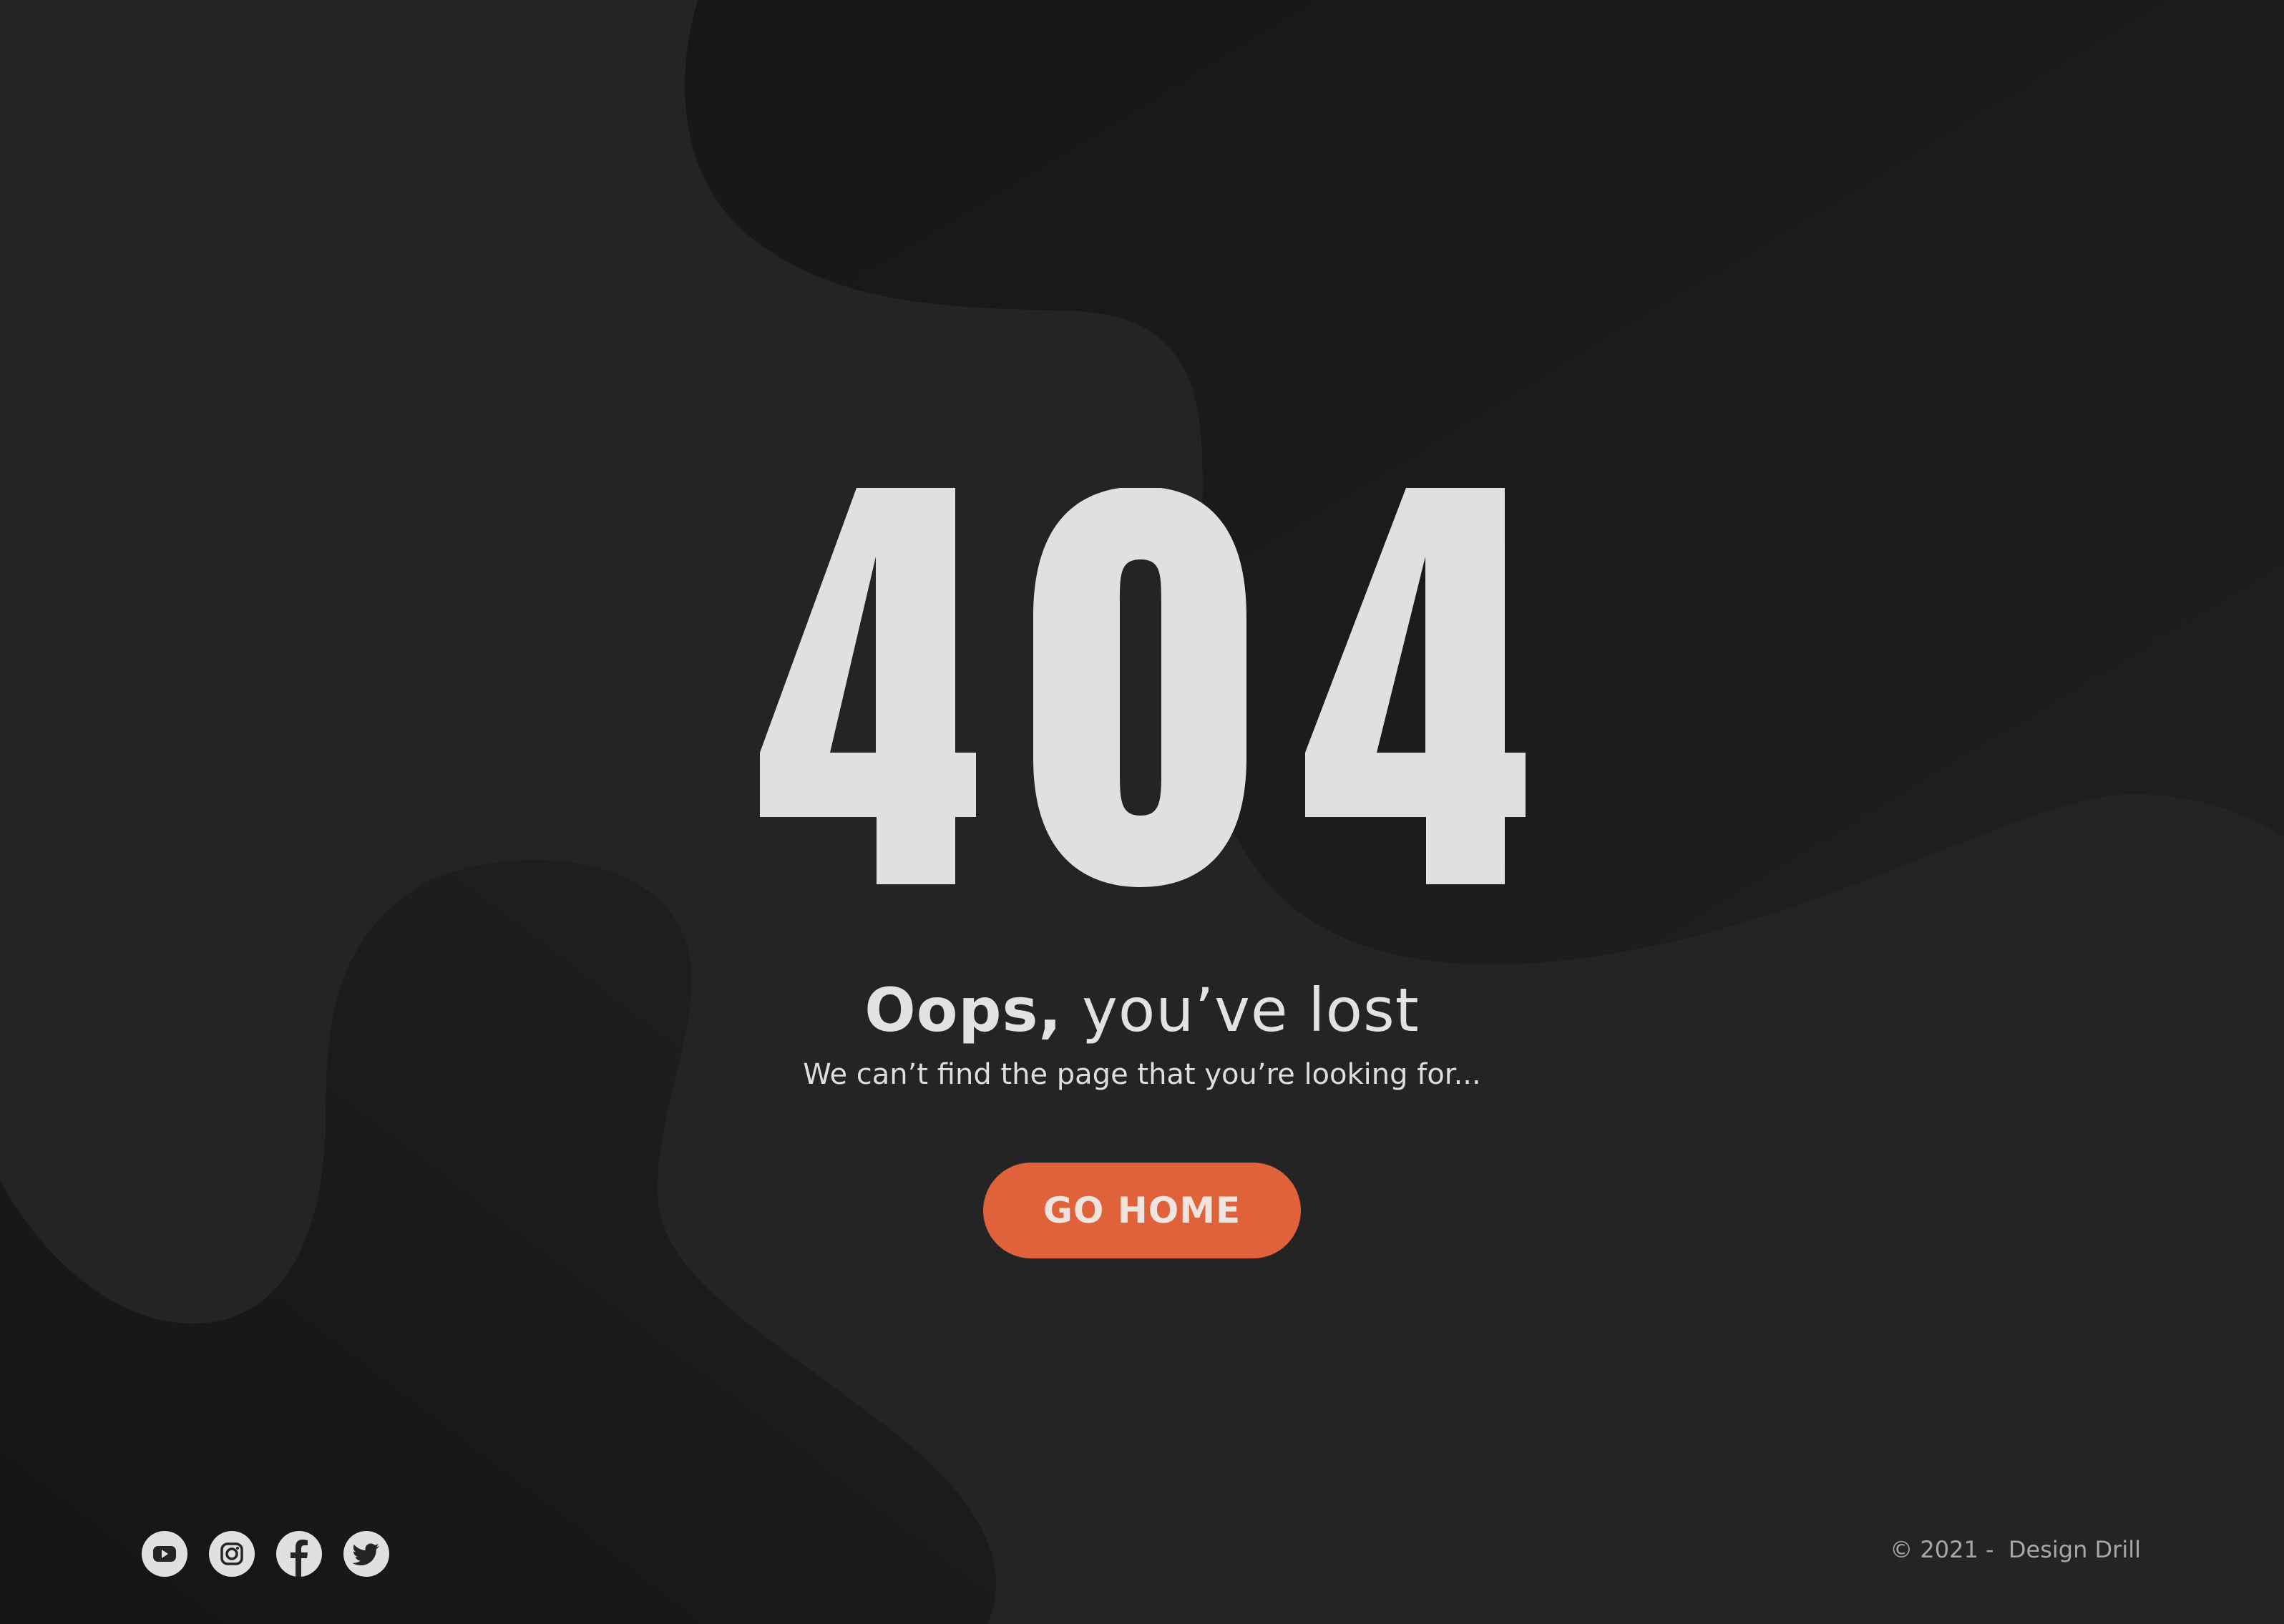 The width and height of the screenshot is (2284, 1624). I want to click on social-links, so click(265, 1554).